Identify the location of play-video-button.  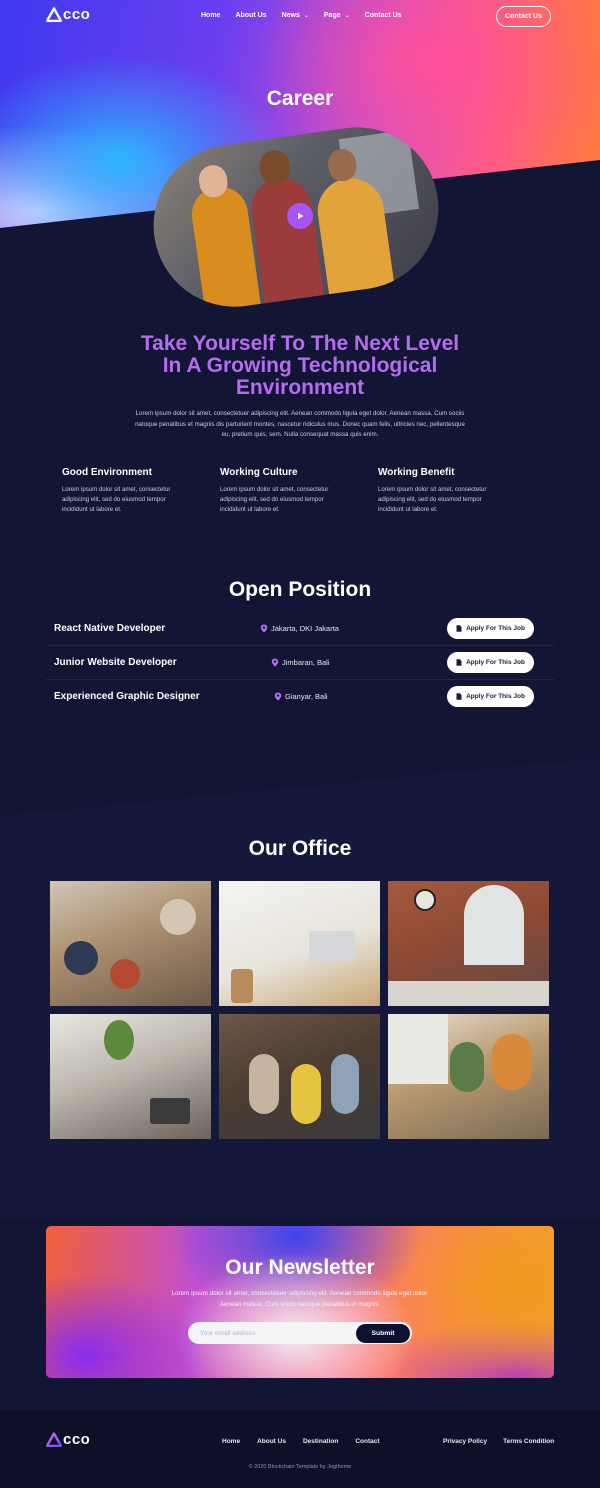
(300, 216).